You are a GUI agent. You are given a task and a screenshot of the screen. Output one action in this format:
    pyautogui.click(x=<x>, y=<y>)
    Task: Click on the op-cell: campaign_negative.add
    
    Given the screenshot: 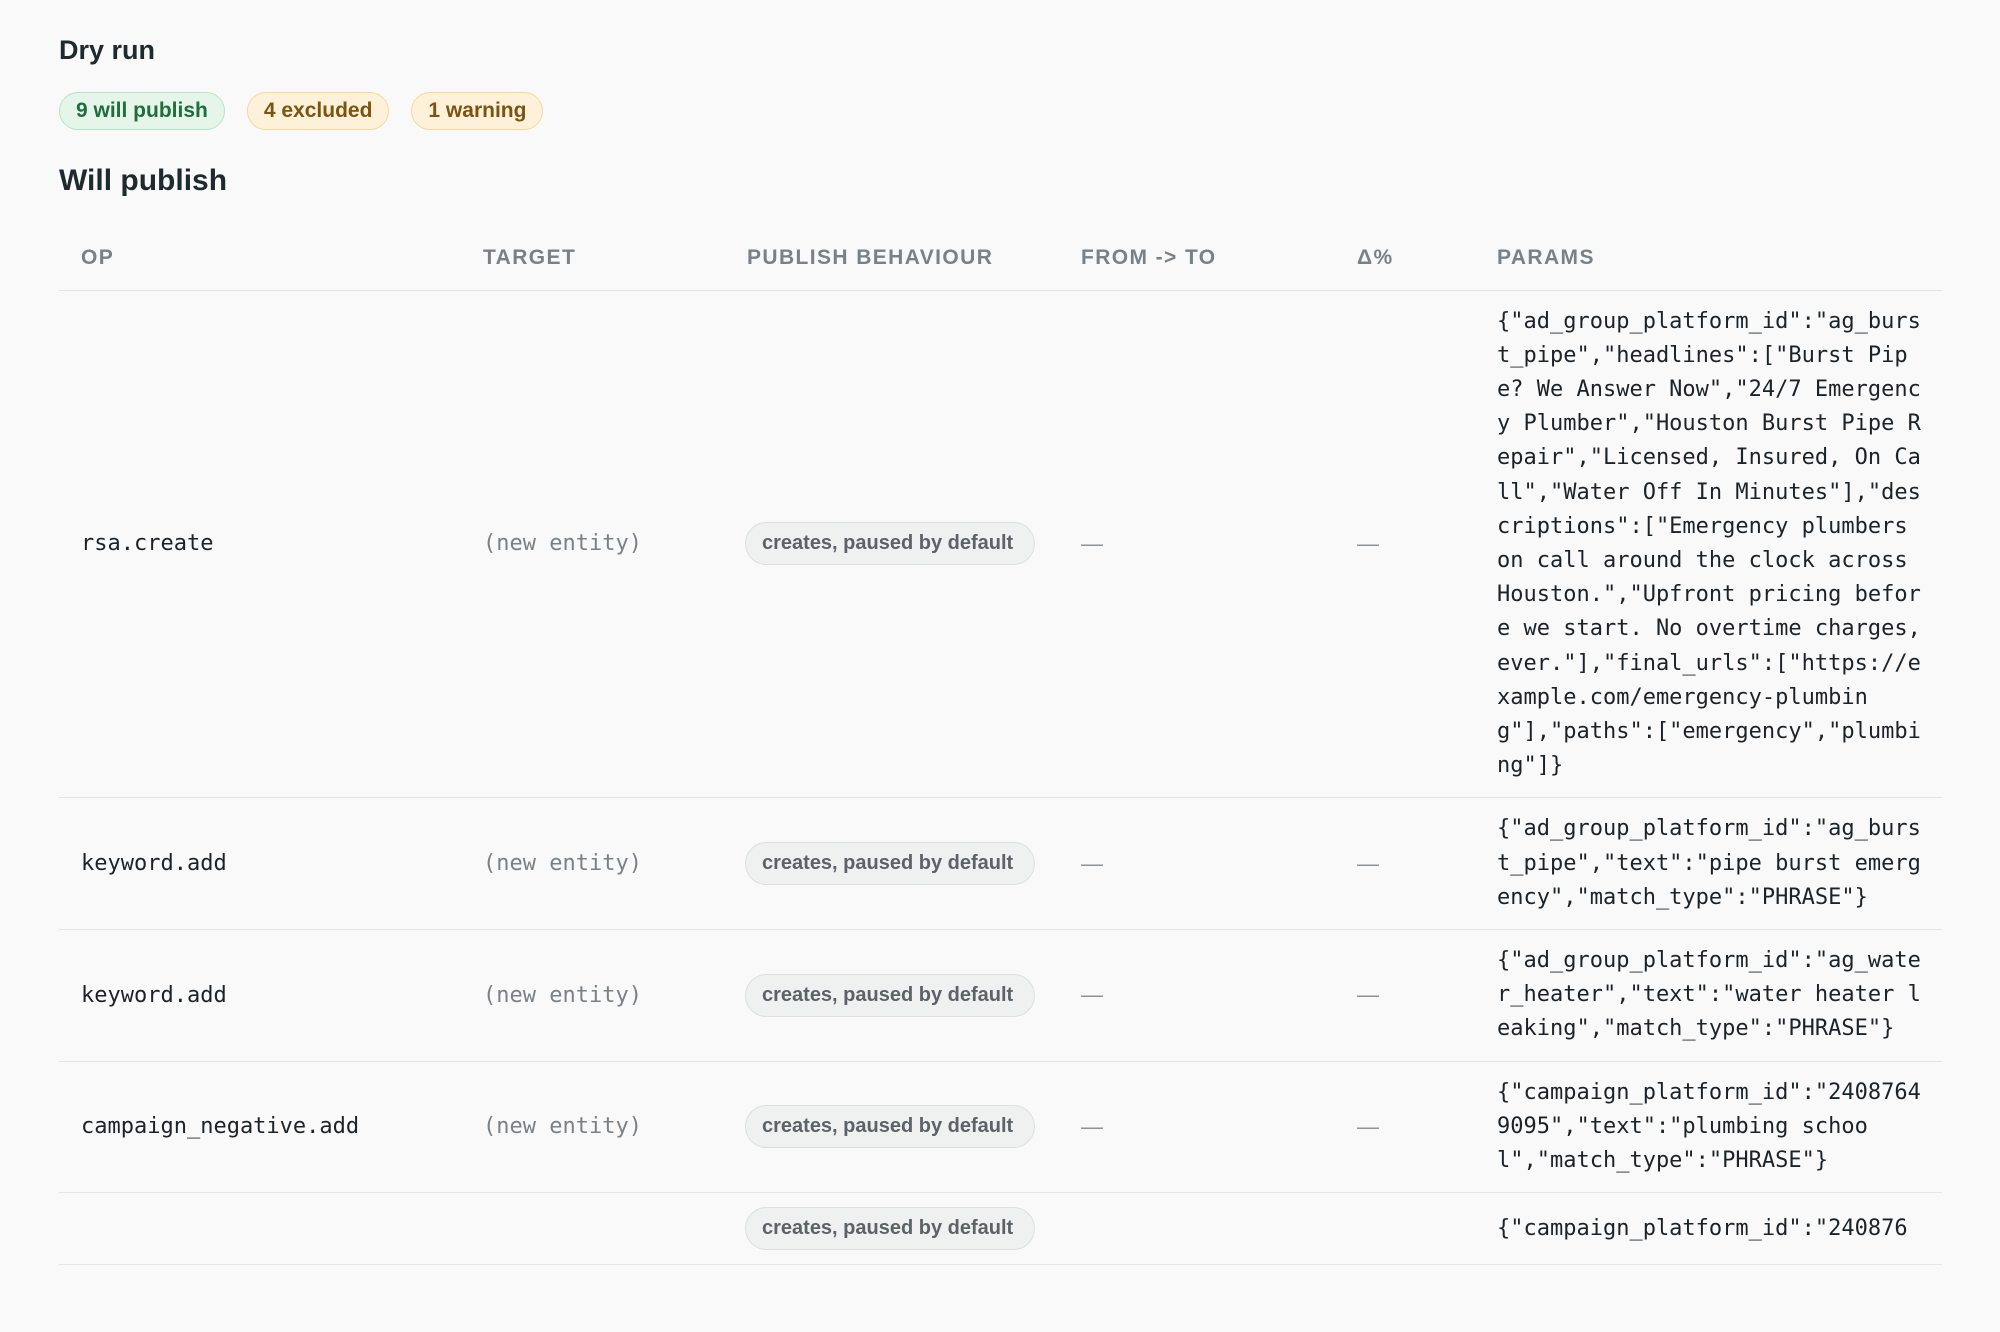 What is the action you would take?
    pyautogui.click(x=260, y=1127)
    